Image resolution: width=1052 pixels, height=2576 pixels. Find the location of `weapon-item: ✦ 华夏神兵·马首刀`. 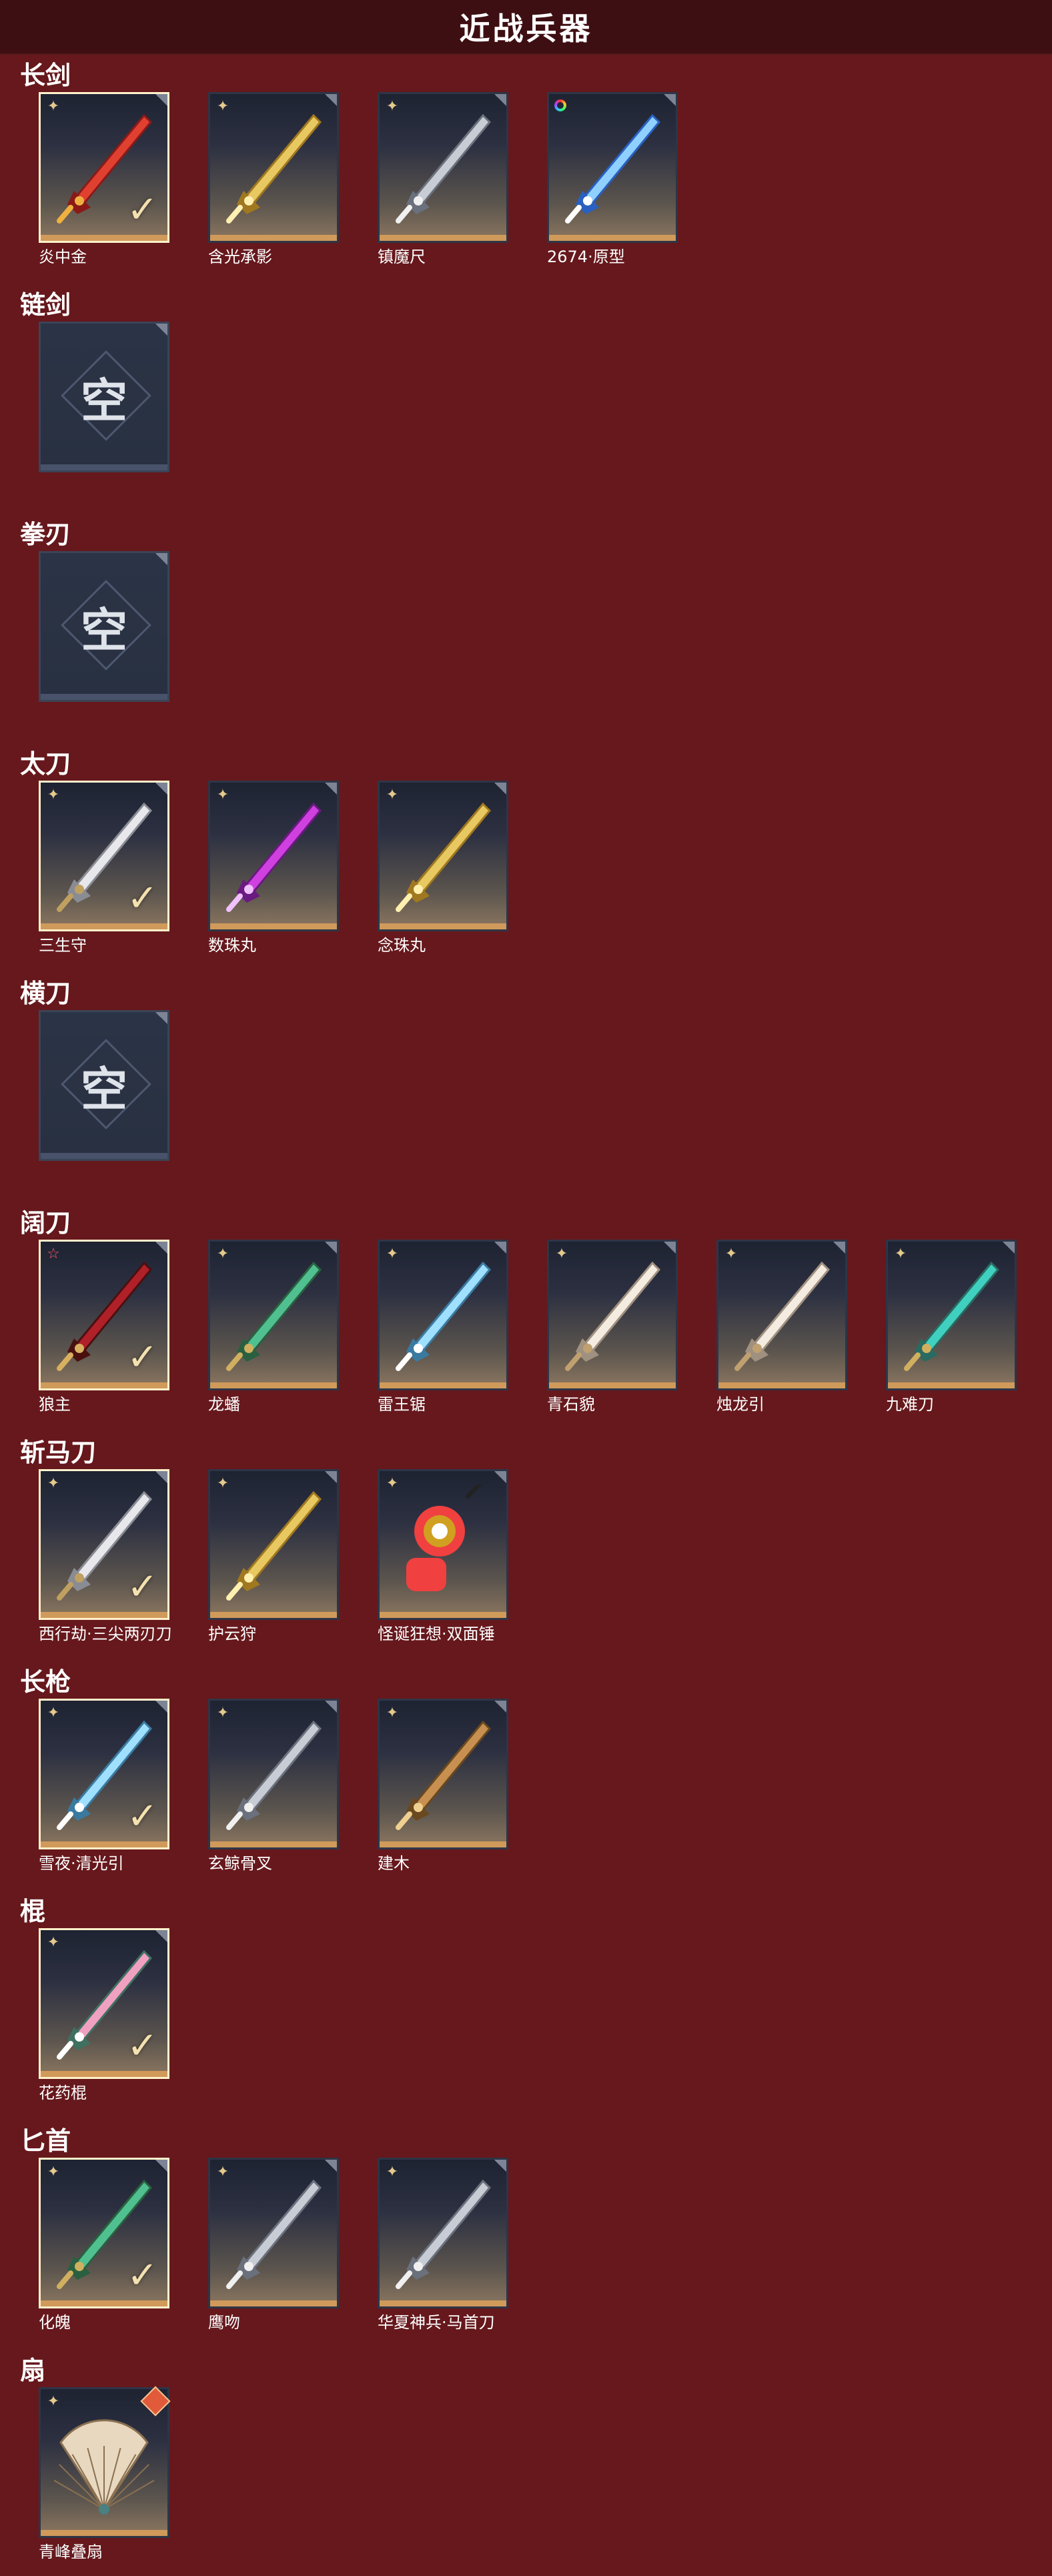

weapon-item: ✦ 华夏神兵·马首刀 is located at coordinates (443, 2245).